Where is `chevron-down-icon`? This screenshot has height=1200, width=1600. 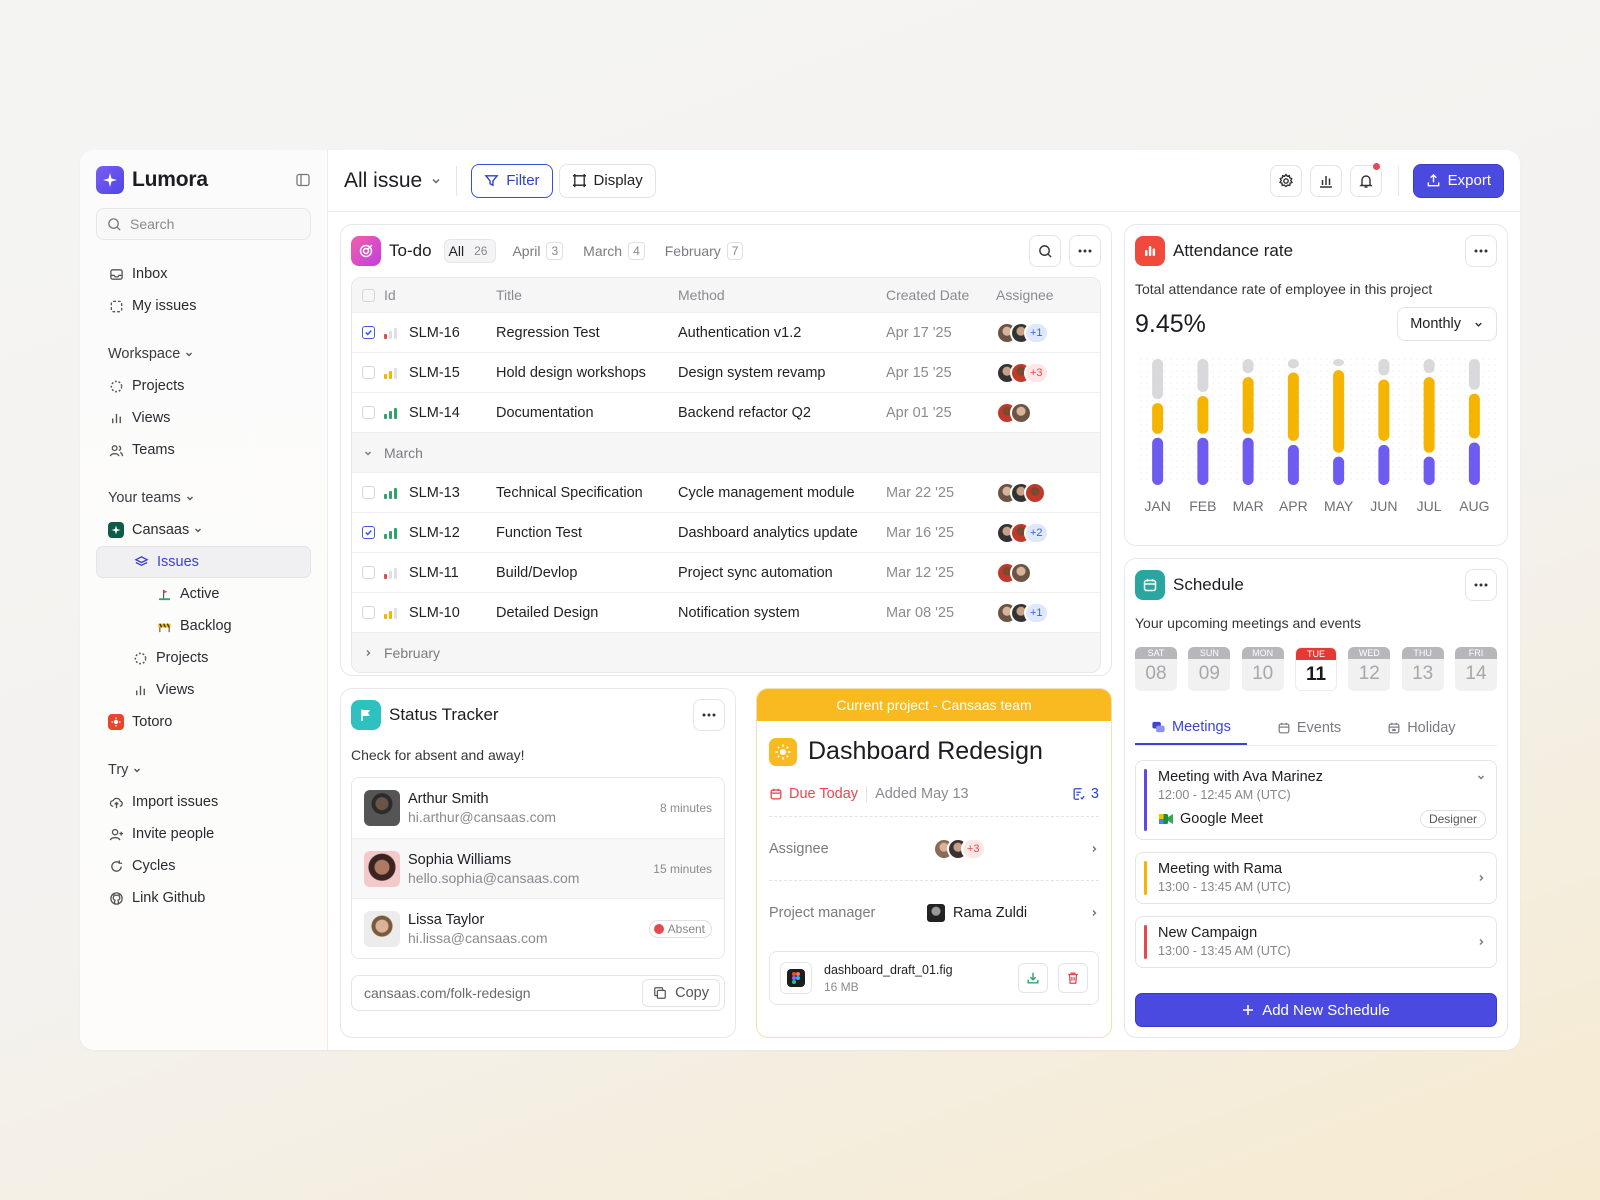
chevron-down-icon is located at coordinates (1481, 777).